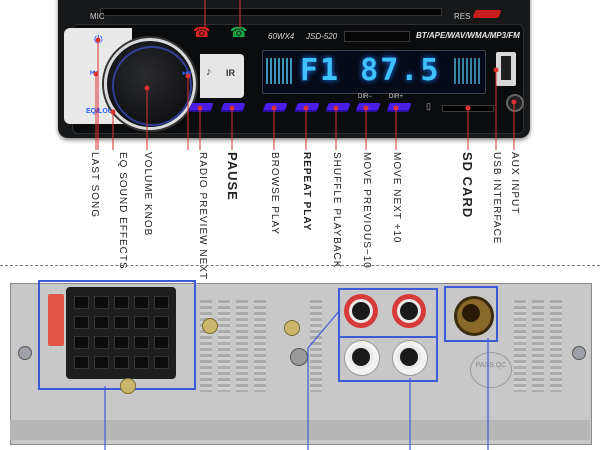 The height and width of the screenshot is (450, 600). I want to click on callout-usb-interface: USB INTERFACE, so click(496, 198).